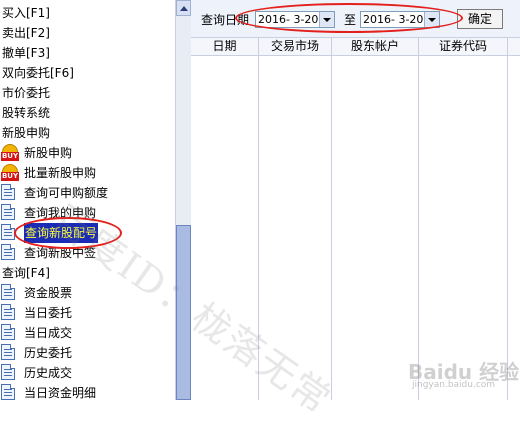 Image resolution: width=520 pixels, height=424 pixels. What do you see at coordinates (183, 8) in the screenshot?
I see `scroll-up-arrow-icon` at bounding box center [183, 8].